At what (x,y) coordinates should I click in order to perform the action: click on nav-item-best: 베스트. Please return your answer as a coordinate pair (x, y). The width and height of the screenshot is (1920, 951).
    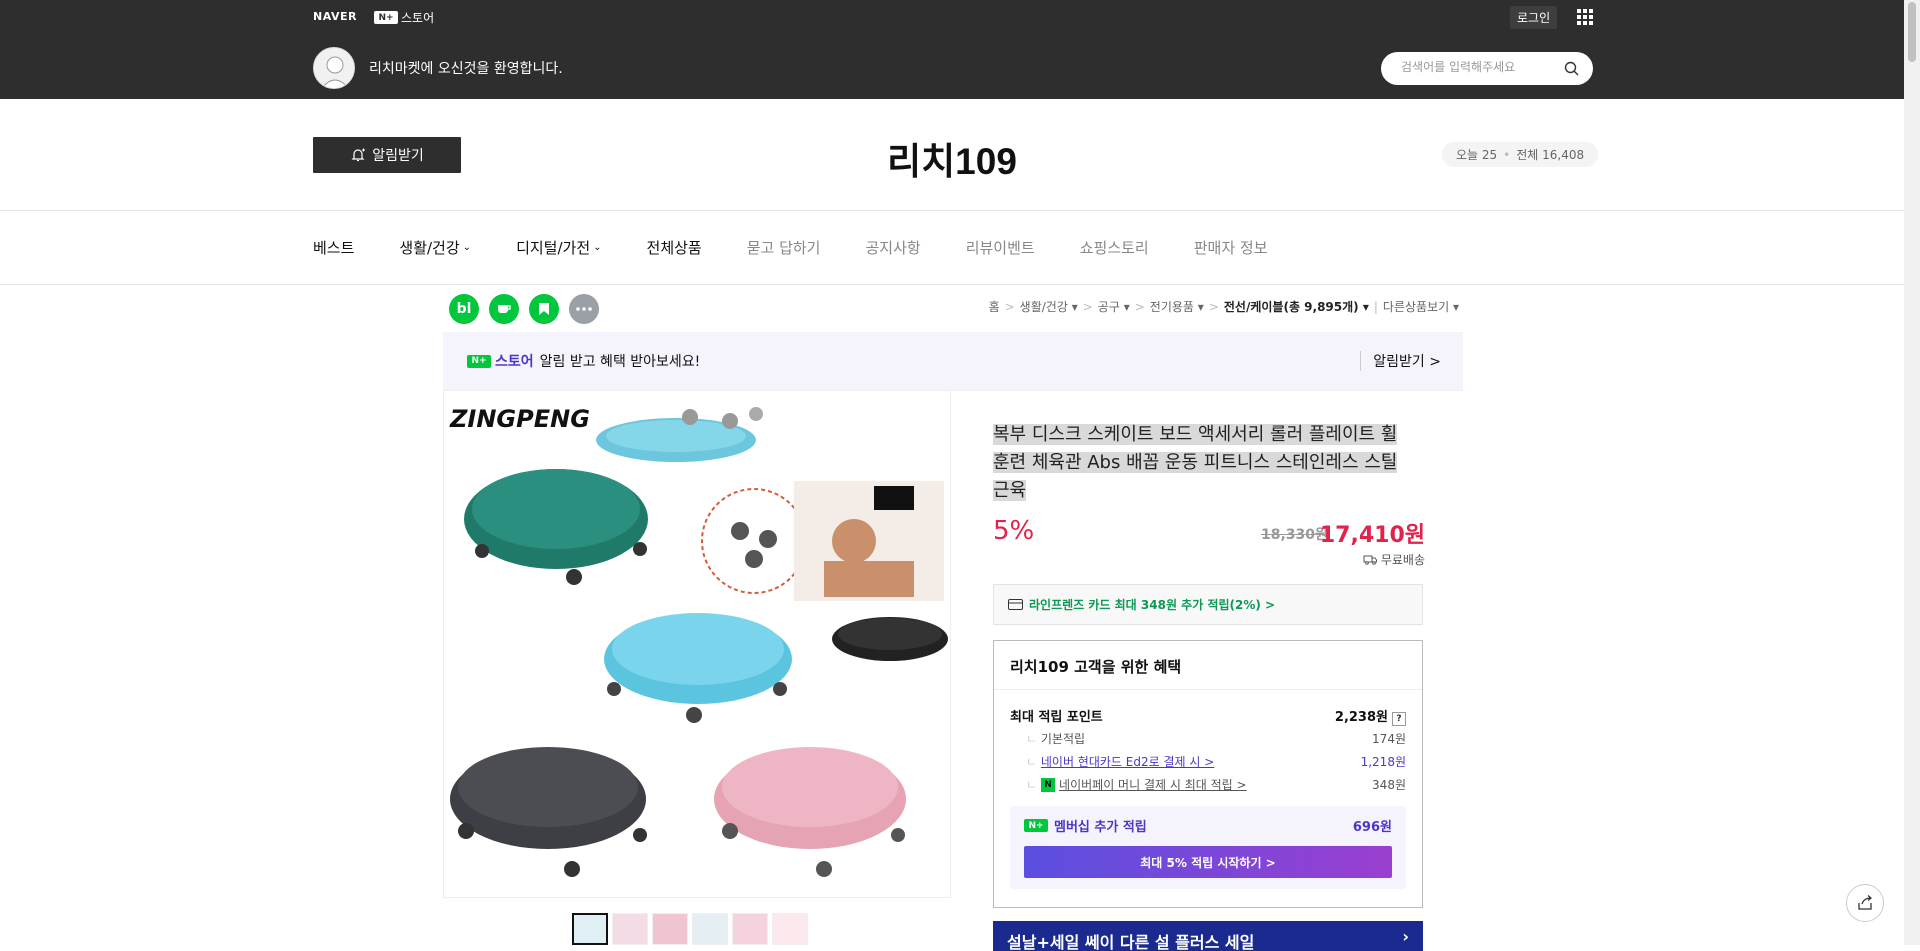
    Looking at the image, I should click on (333, 247).